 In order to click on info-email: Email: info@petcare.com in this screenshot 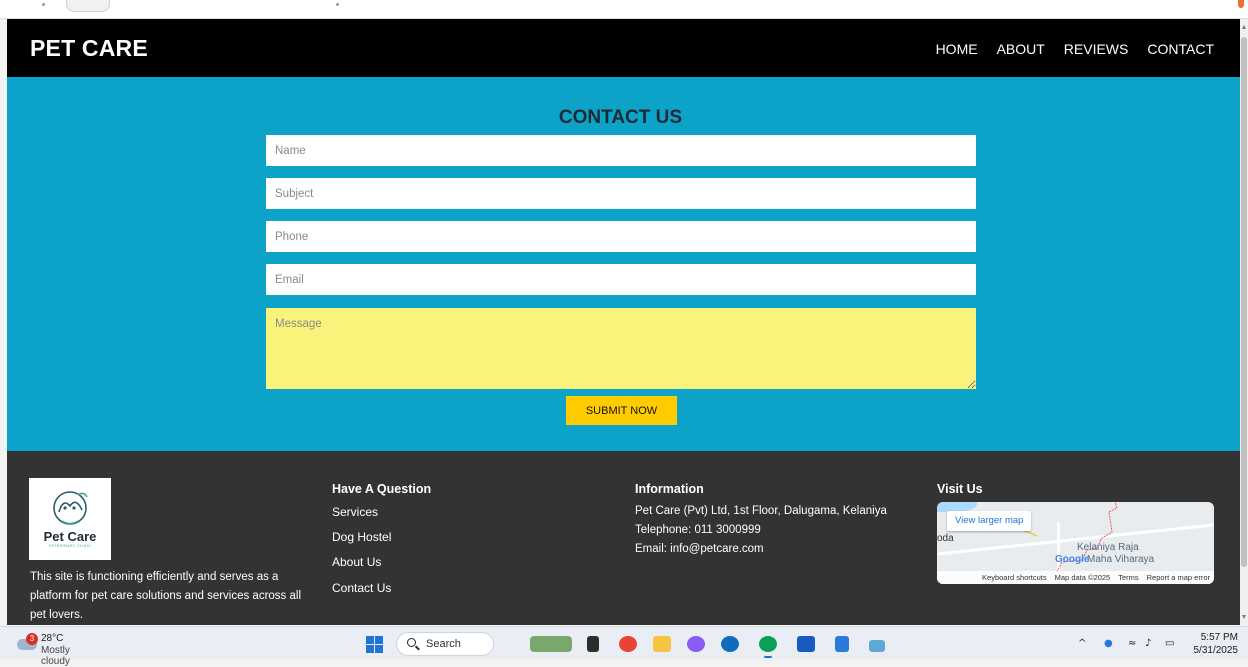, I will do `click(699, 549)`.